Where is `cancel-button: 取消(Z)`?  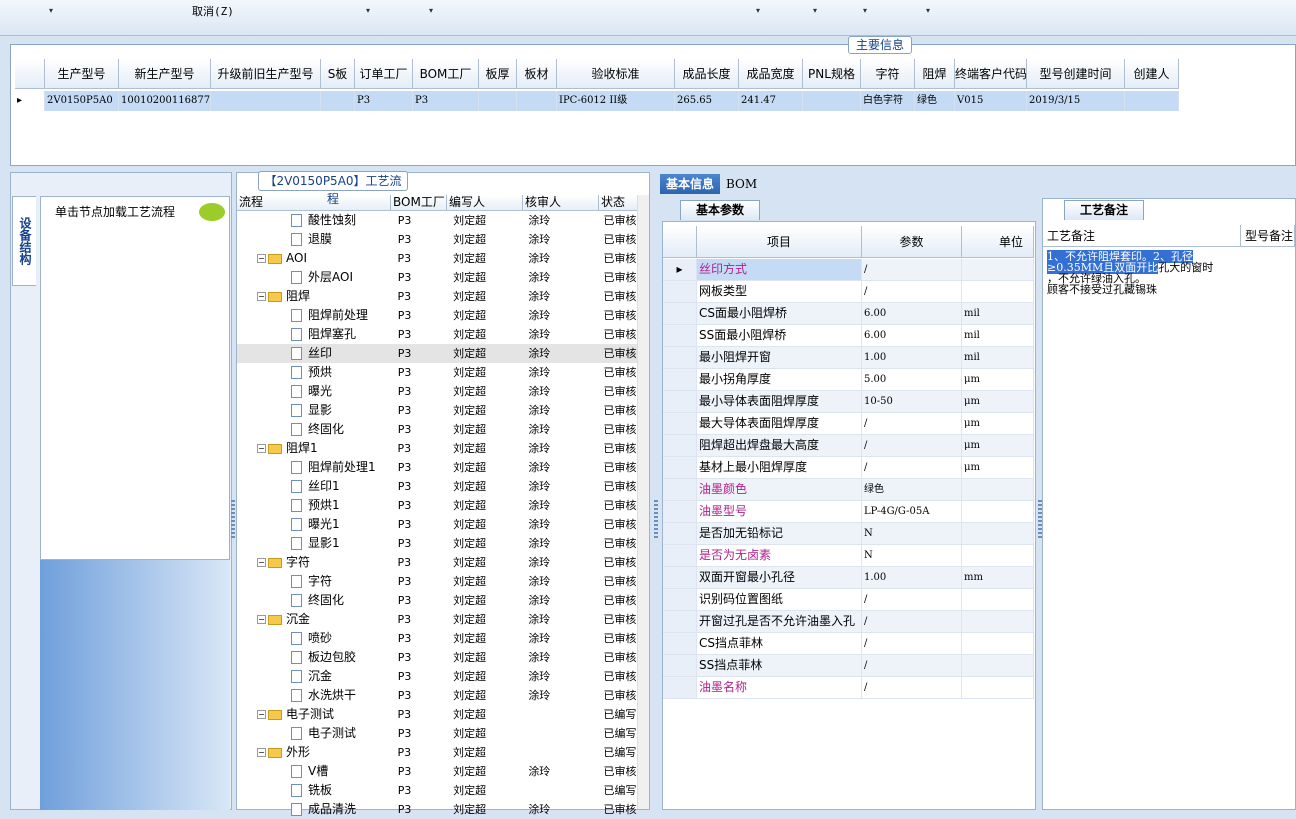 cancel-button: 取消(Z) is located at coordinates (213, 11).